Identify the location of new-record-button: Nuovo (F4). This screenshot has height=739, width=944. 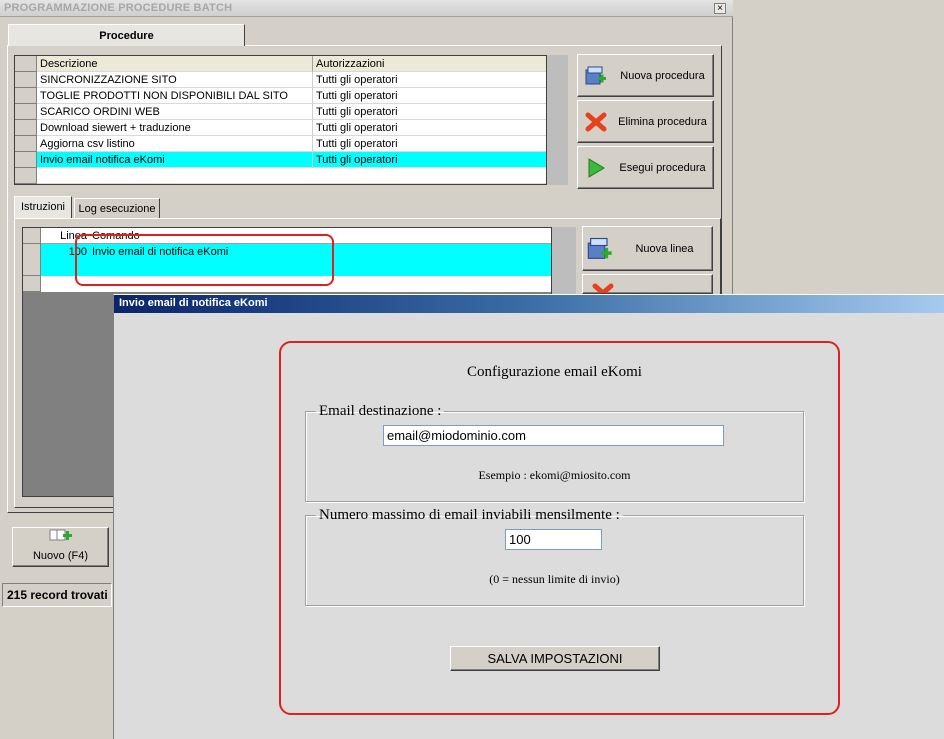
(60, 547).